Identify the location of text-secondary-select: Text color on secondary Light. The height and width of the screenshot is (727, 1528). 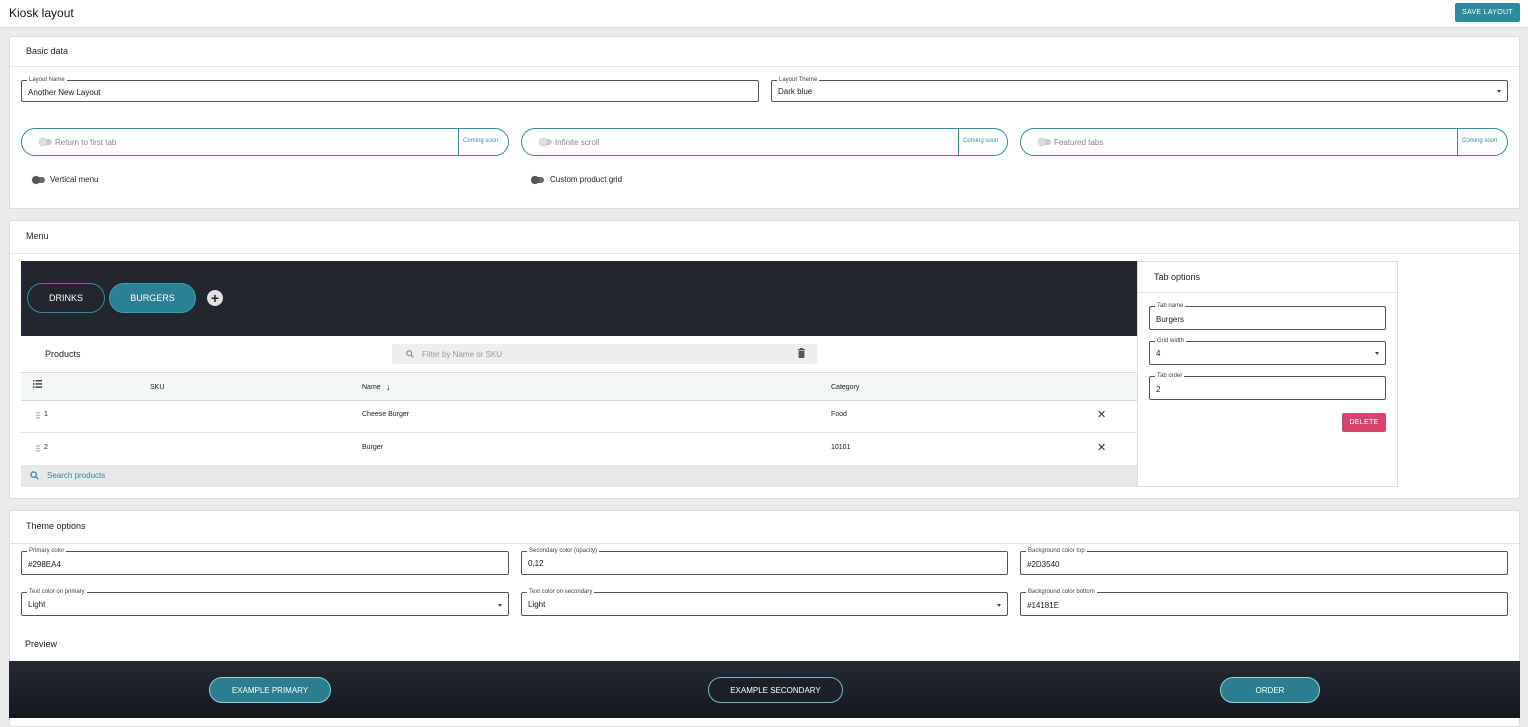
(764, 602).